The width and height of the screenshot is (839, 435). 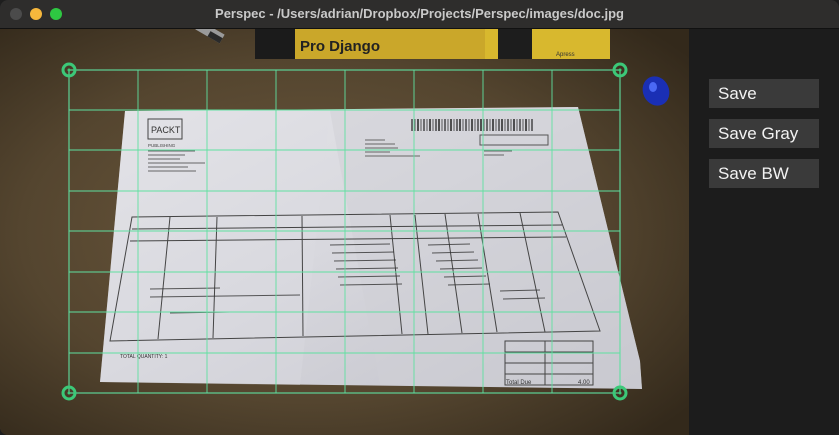 What do you see at coordinates (69, 70) in the screenshot?
I see `corner-handle-top-left` at bounding box center [69, 70].